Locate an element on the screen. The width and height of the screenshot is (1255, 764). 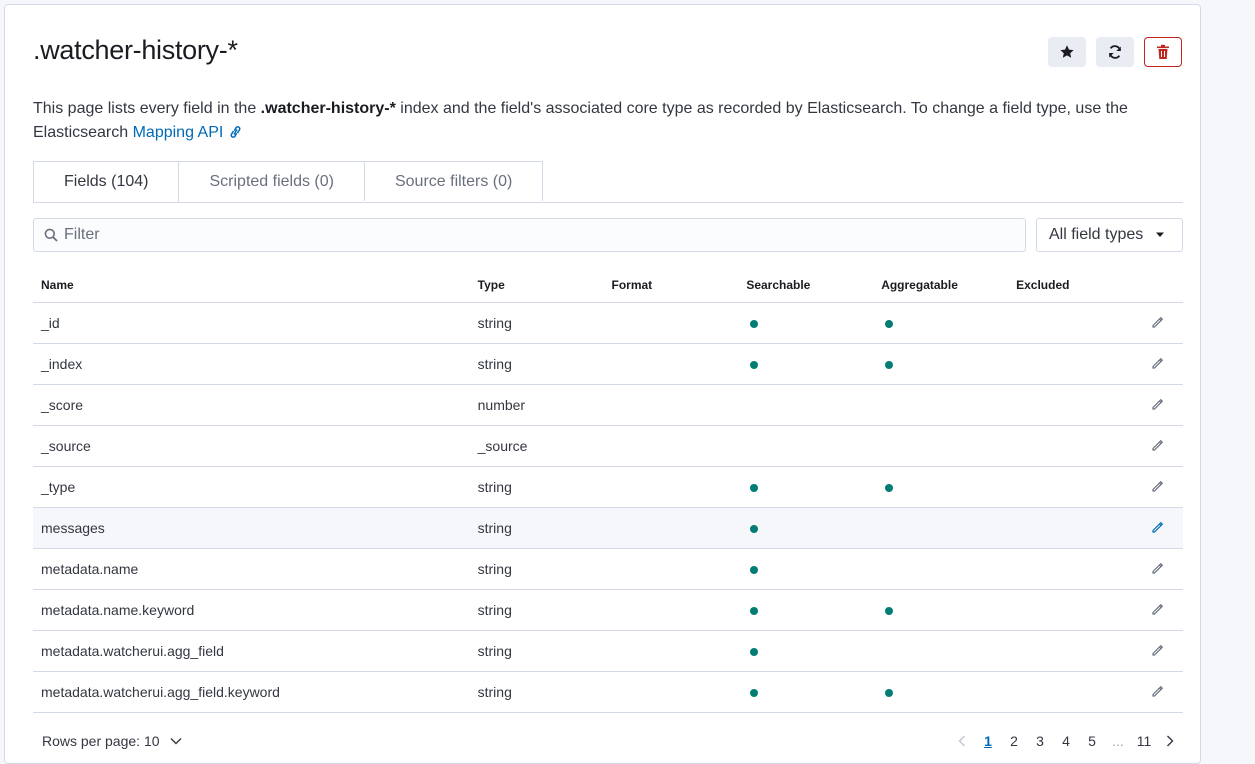
column-header-type: Type is located at coordinates (536, 285).